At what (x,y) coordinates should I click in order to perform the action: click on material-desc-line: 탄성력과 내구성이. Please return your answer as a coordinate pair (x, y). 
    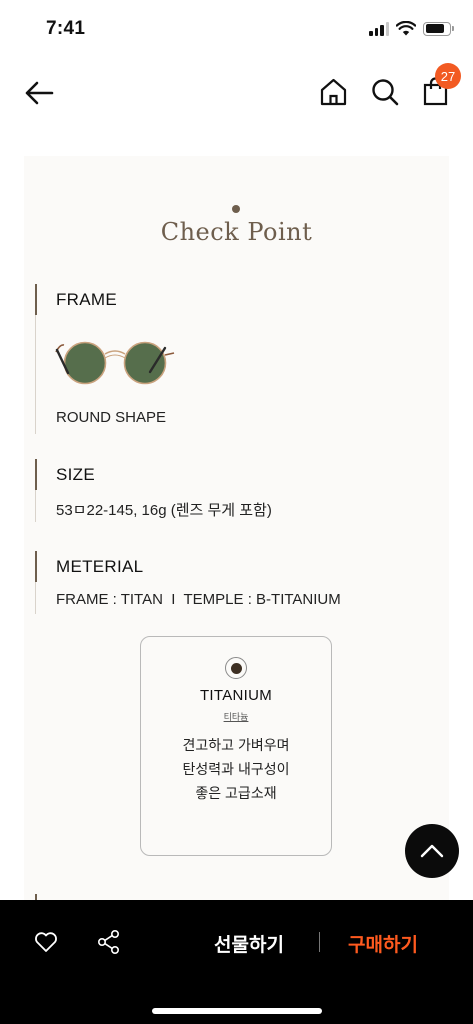
    Looking at the image, I should click on (236, 769).